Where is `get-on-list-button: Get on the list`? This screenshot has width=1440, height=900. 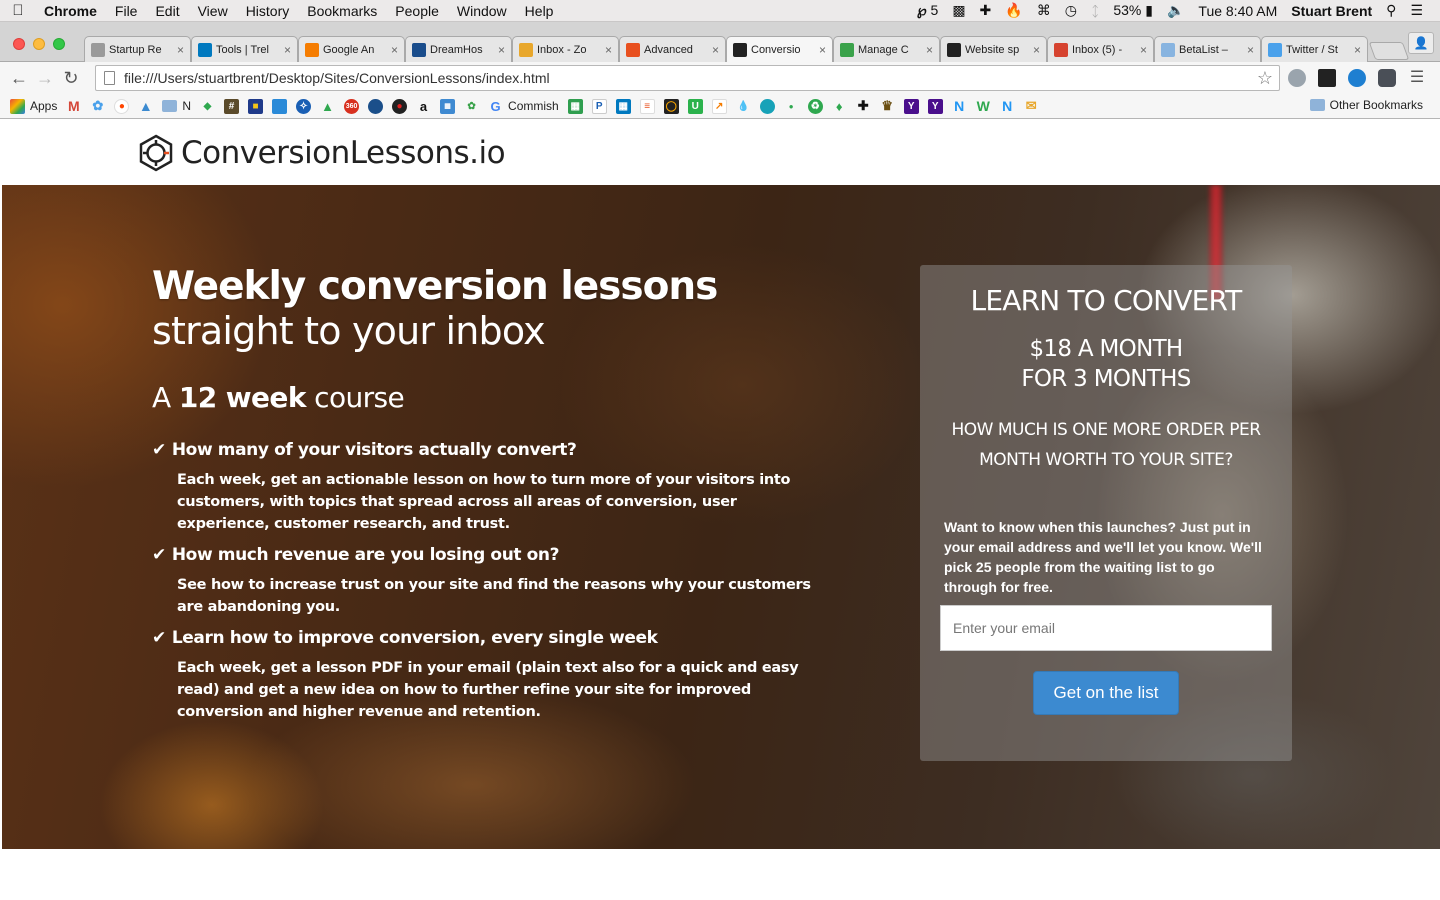 get-on-list-button: Get on the list is located at coordinates (1106, 693).